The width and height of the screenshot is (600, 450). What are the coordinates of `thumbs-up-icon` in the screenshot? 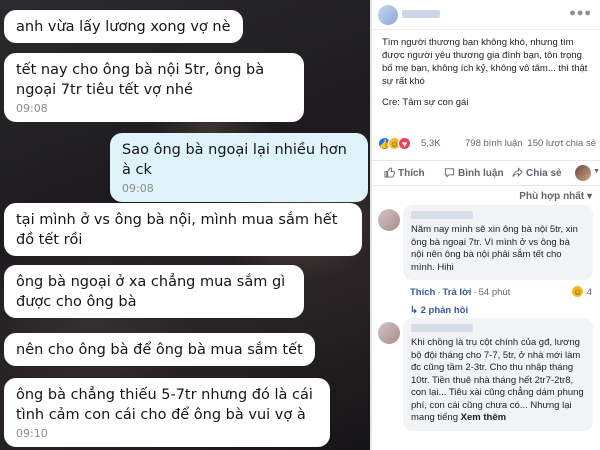 It's located at (389, 172).